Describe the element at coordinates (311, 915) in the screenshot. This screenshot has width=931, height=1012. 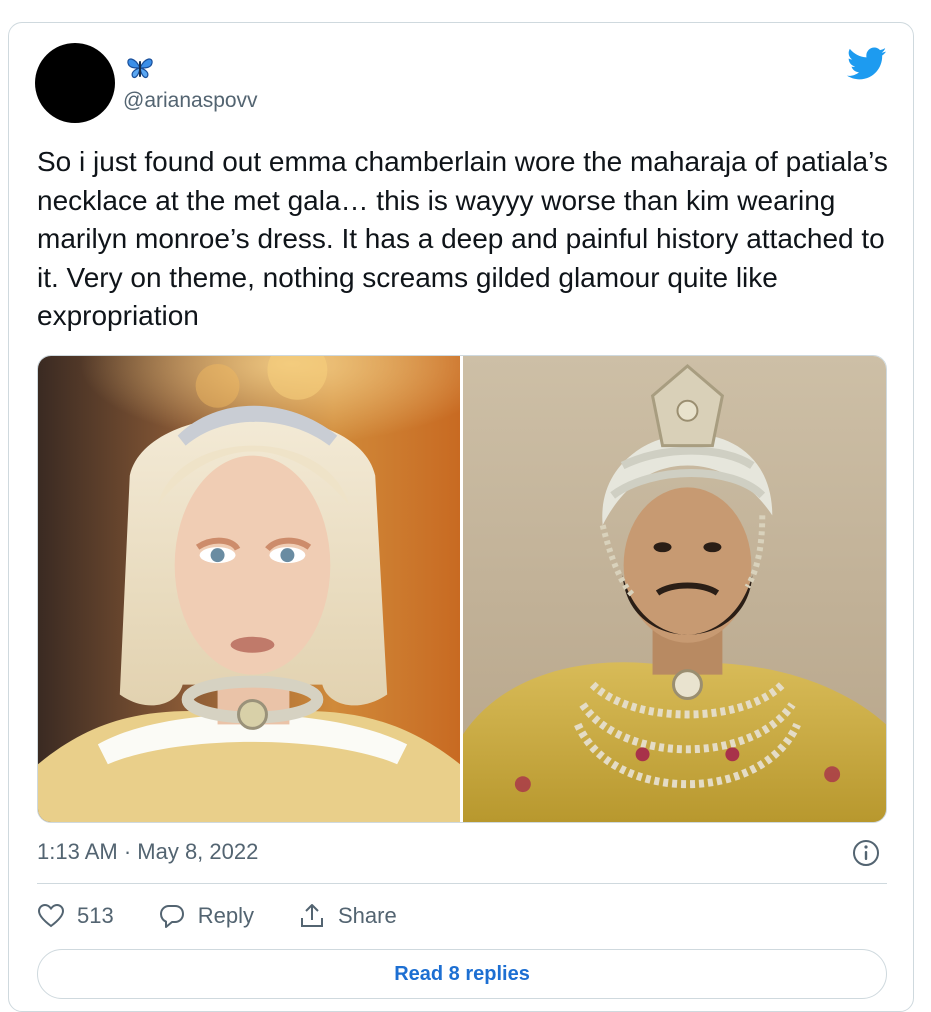
I see `share-upload-icon` at that location.